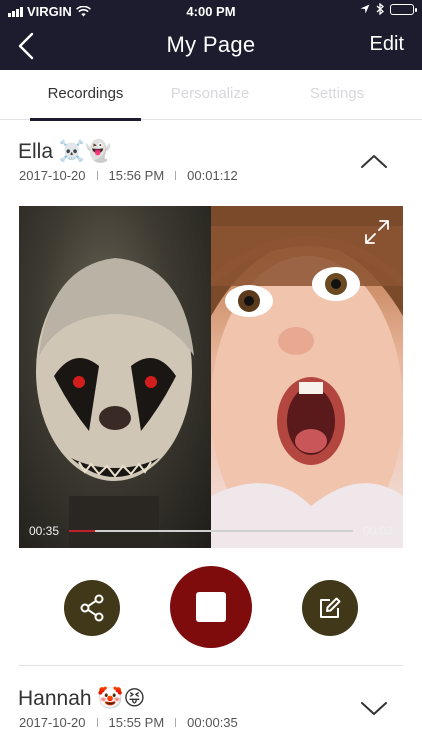 Image resolution: width=422 pixels, height=750 pixels. I want to click on tab-bar: Recordings Personalize Settings, so click(211, 95).